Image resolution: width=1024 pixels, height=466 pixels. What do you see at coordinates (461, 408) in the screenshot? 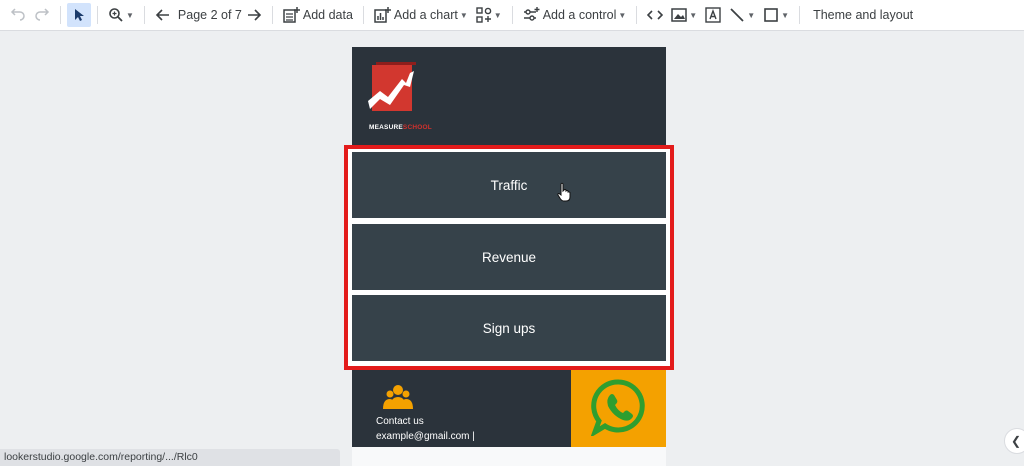
I see `contact-section: Contact us example@gmail.com |` at bounding box center [461, 408].